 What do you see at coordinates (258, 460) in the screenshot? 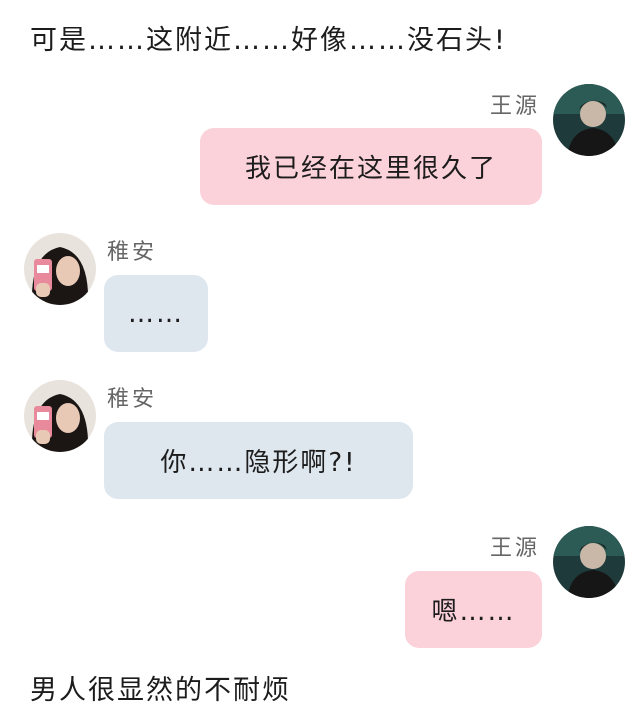
I see `message-bubble: 你……隐形啊?!` at bounding box center [258, 460].